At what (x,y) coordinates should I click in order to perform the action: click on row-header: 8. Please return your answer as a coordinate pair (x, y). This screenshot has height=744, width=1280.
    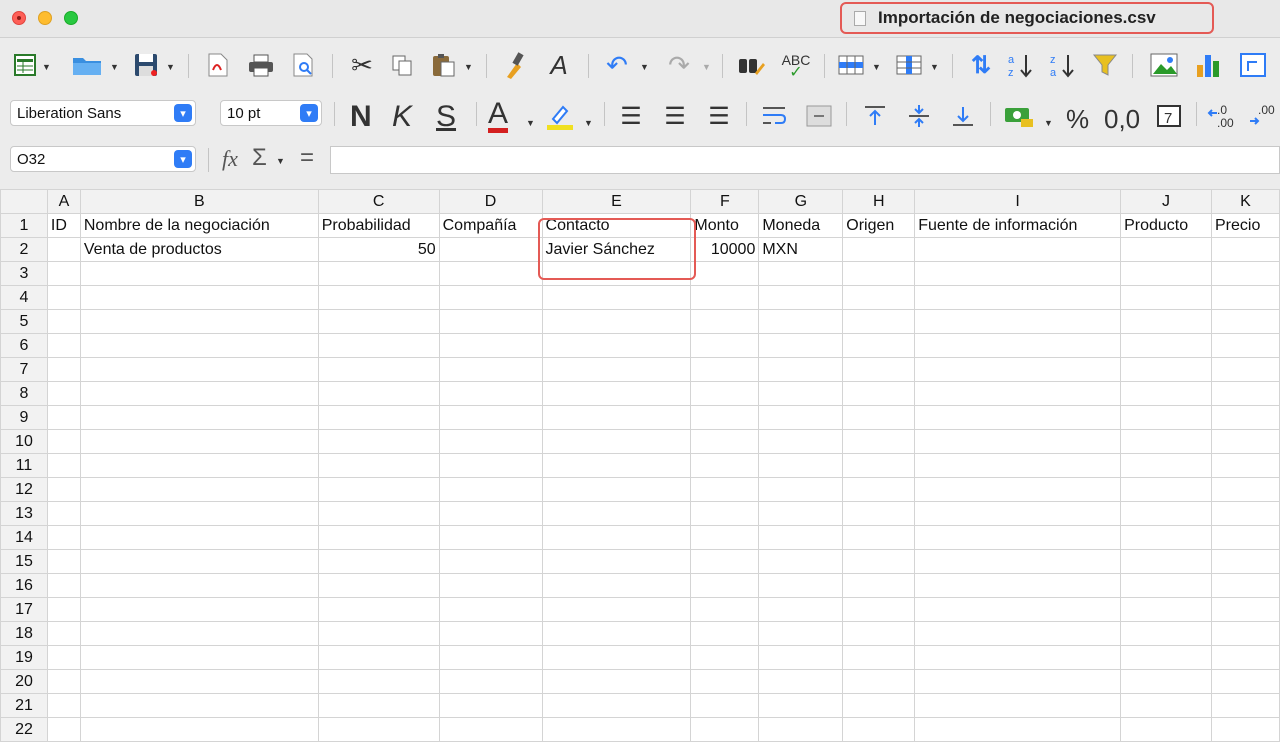
    Looking at the image, I should click on (24, 393).